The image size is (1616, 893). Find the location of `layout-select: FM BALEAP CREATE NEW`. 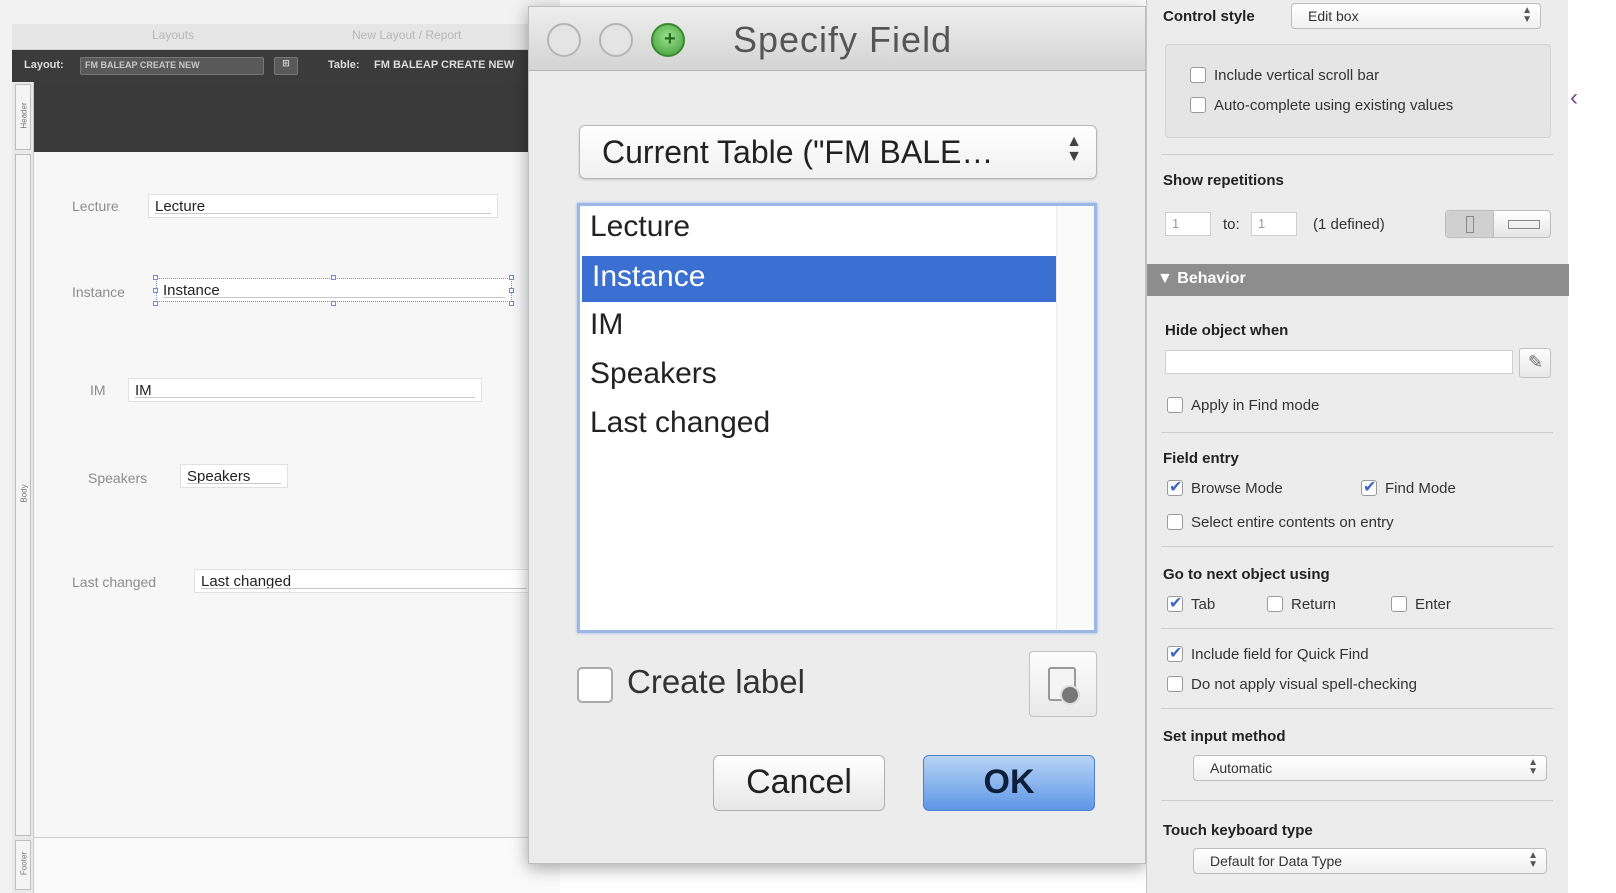

layout-select: FM BALEAP CREATE NEW is located at coordinates (172, 66).